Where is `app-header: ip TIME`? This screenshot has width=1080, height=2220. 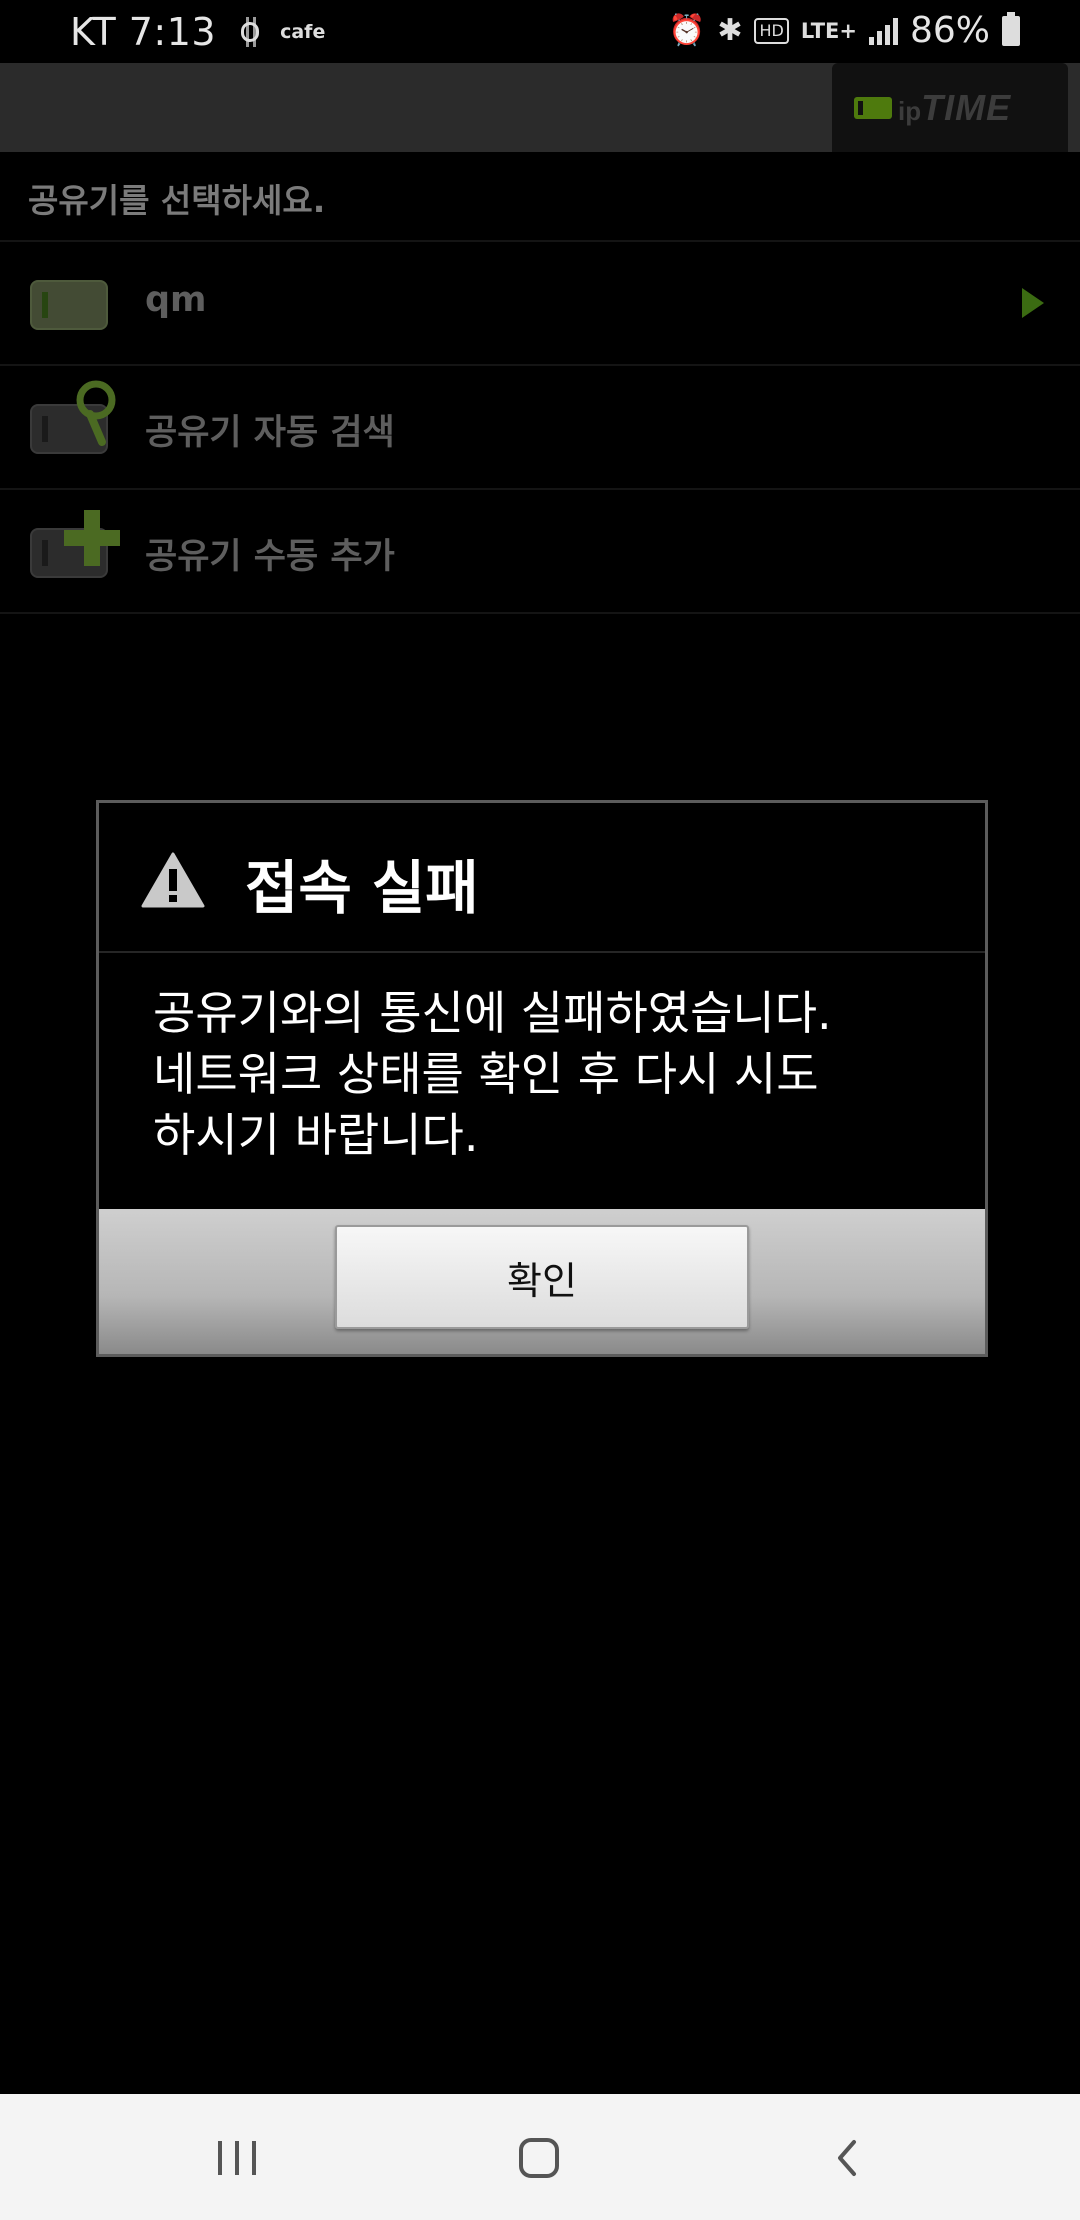
app-header: ip TIME is located at coordinates (540, 107).